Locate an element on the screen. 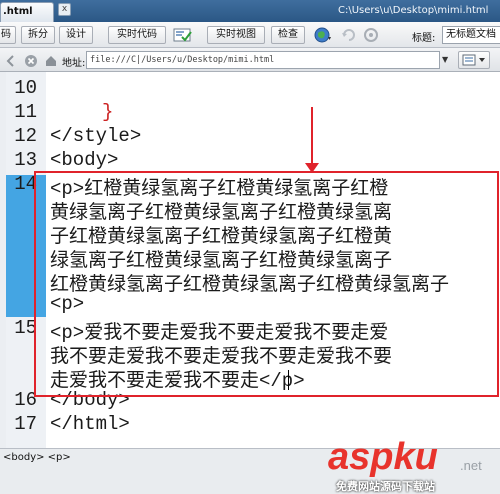 The width and height of the screenshot is (500, 494). document-tab: .html is located at coordinates (27, 12).